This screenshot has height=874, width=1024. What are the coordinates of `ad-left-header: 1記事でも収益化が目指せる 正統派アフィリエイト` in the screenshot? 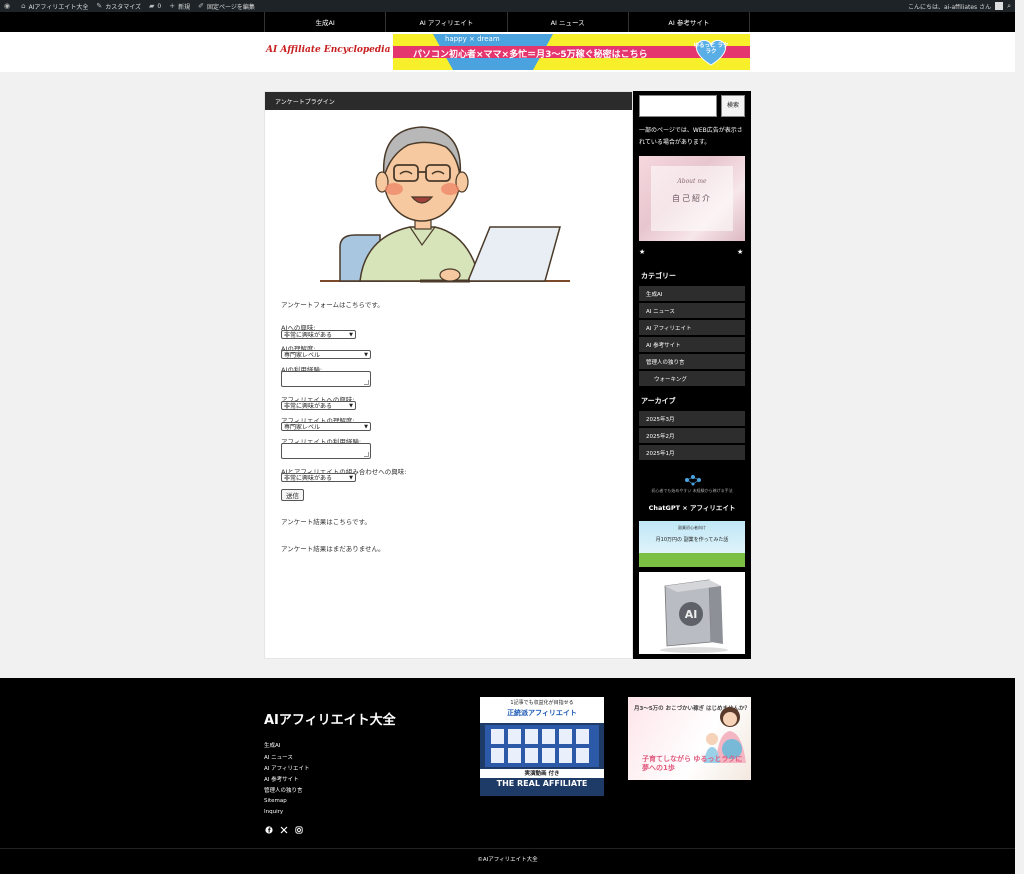 It's located at (542, 710).